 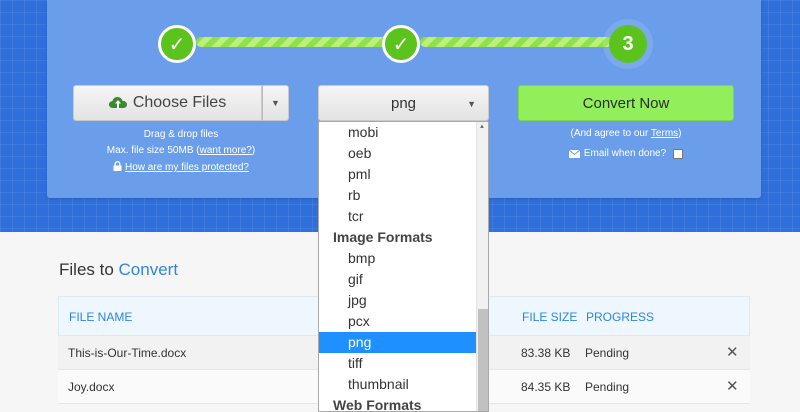 I want to click on format-option-pcx: pcx, so click(x=398, y=321).